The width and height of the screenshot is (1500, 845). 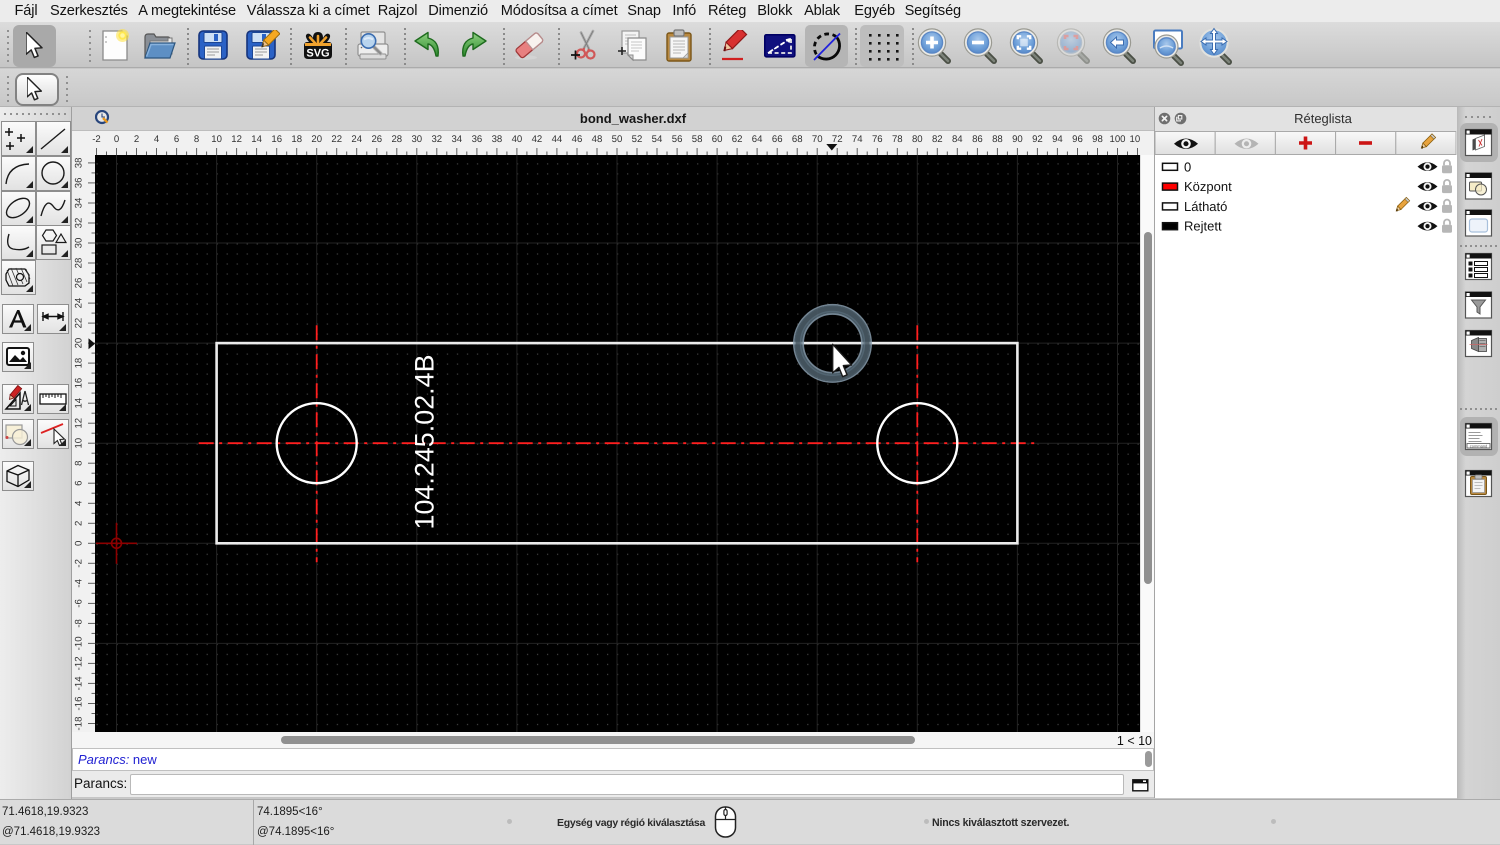 I want to click on svg-text: 74, so click(x=857, y=139).